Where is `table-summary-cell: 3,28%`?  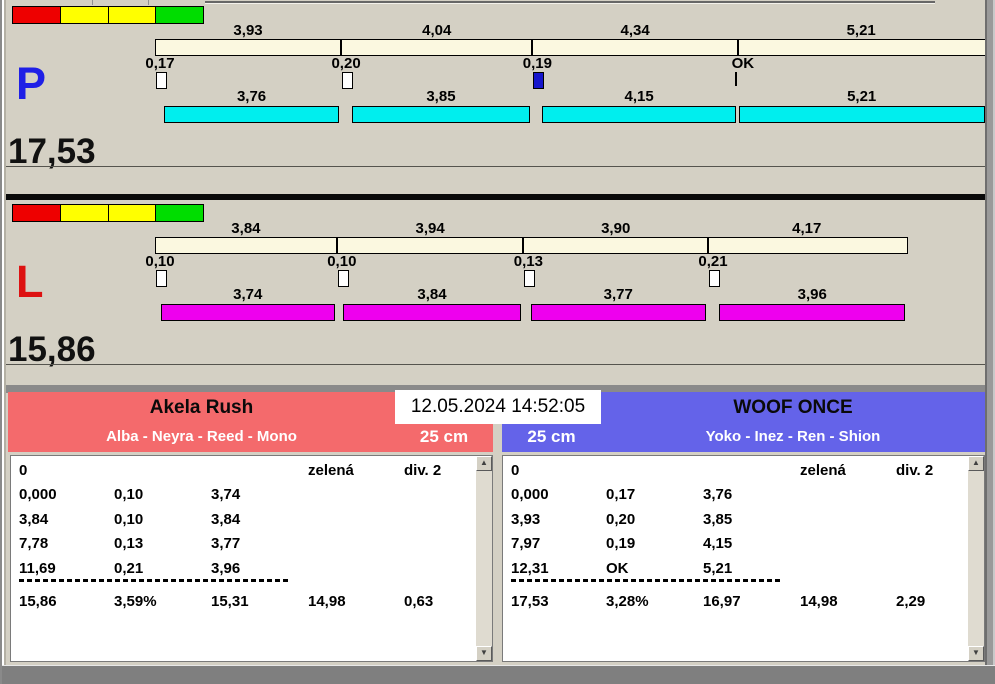
table-summary-cell: 3,28% is located at coordinates (627, 601).